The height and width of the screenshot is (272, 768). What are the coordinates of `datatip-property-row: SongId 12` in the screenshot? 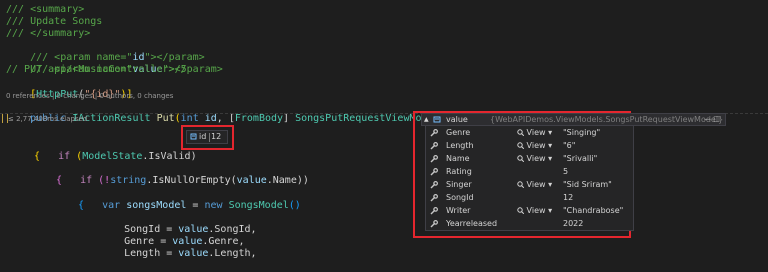 It's located at (529, 198).